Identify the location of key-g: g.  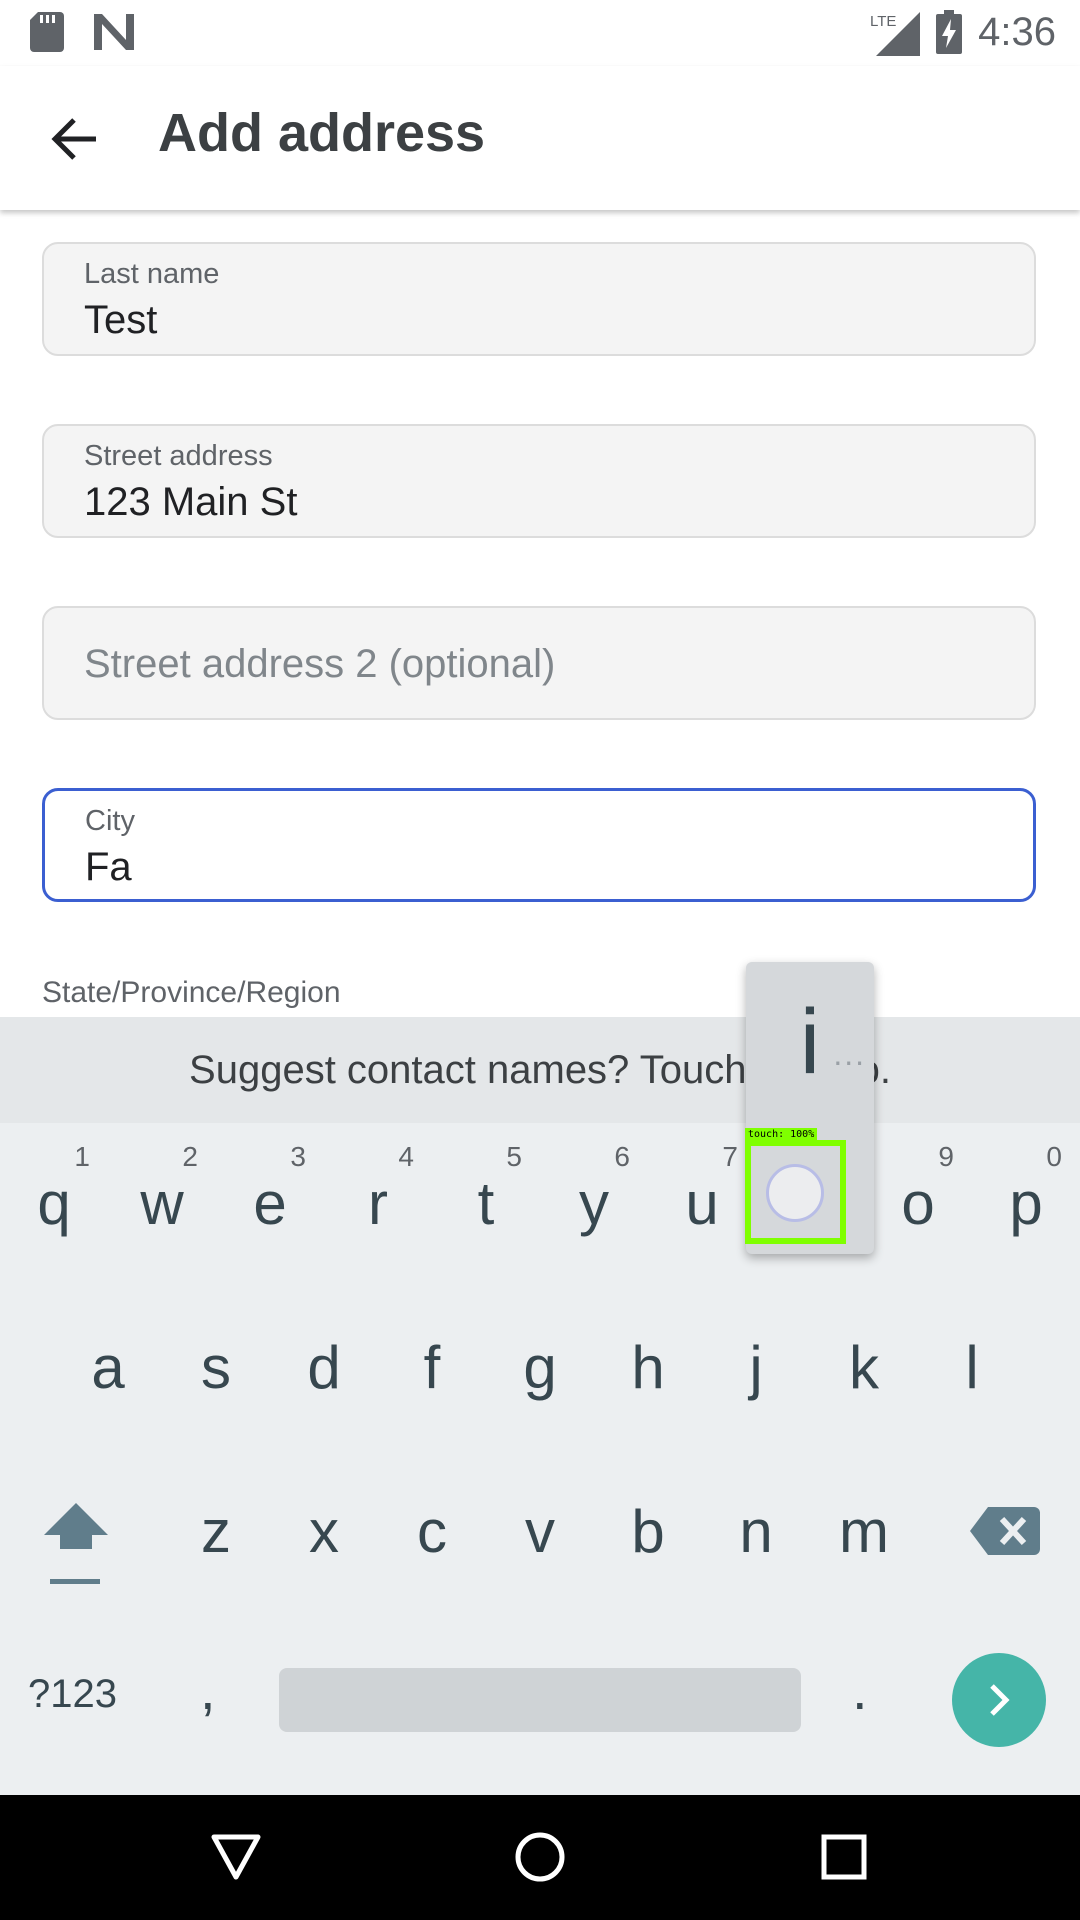
(540, 1382).